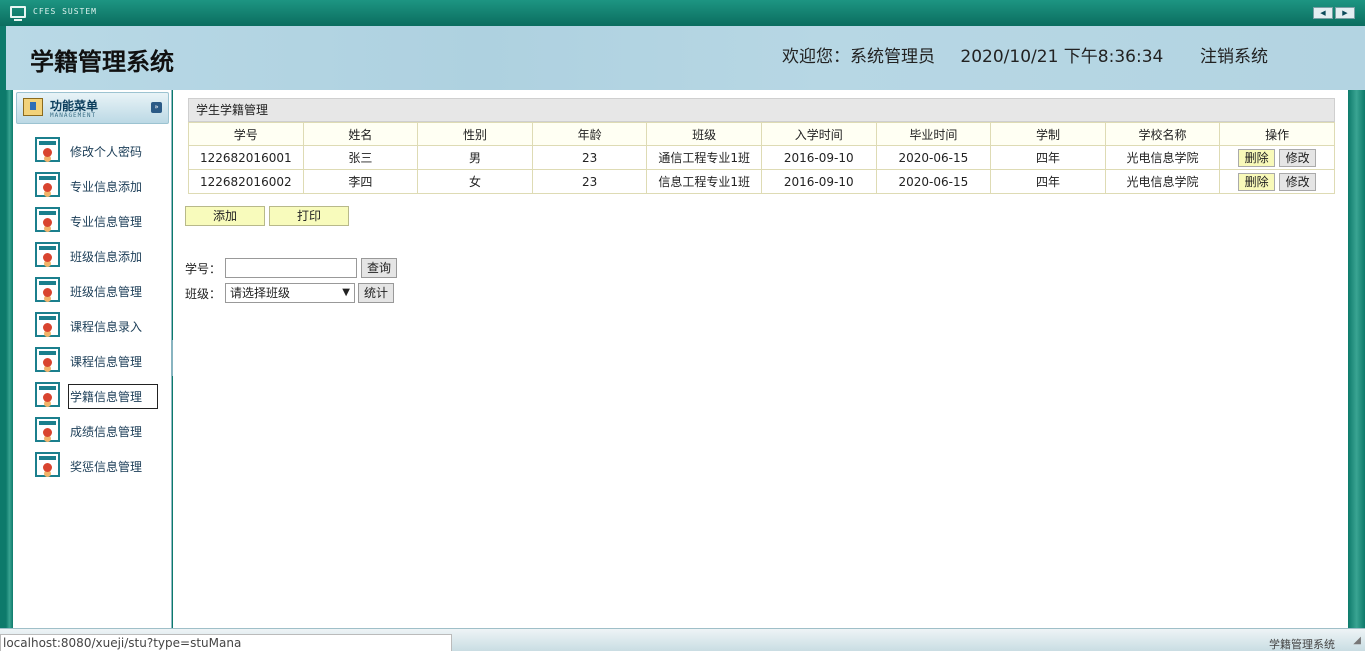 This screenshot has height=651, width=1365. Describe the element at coordinates (106, 152) in the screenshot. I see `sidebar-item-label: 修改个人密码` at that location.